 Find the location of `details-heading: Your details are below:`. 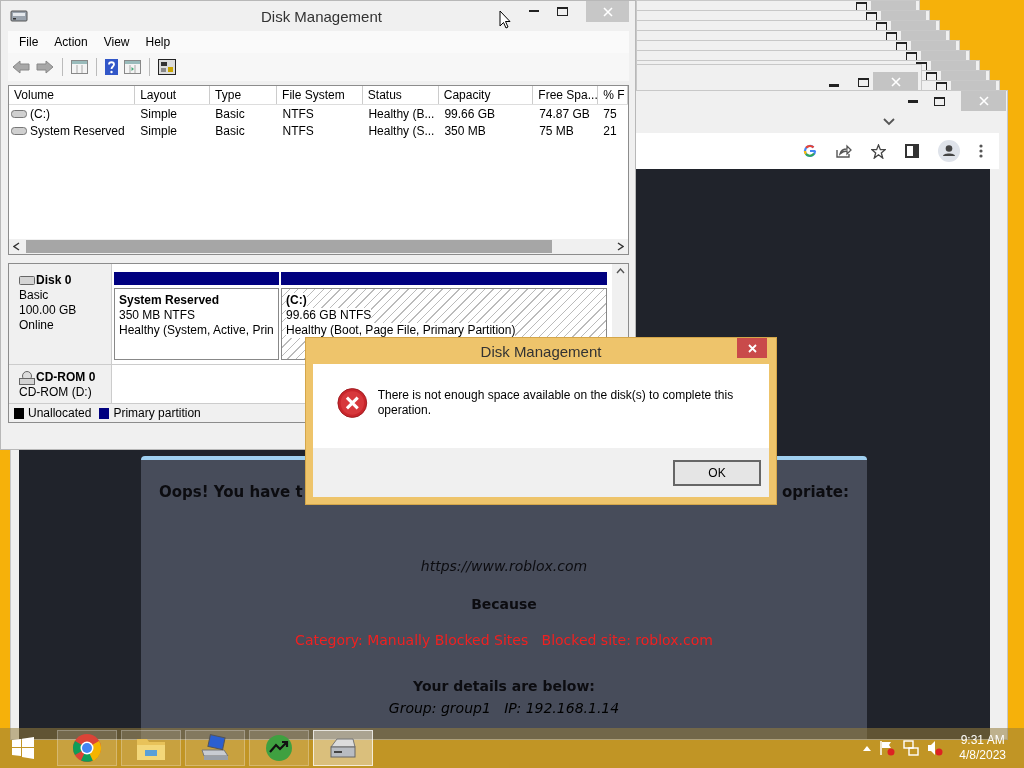

details-heading: Your details are below: is located at coordinates (504, 686).